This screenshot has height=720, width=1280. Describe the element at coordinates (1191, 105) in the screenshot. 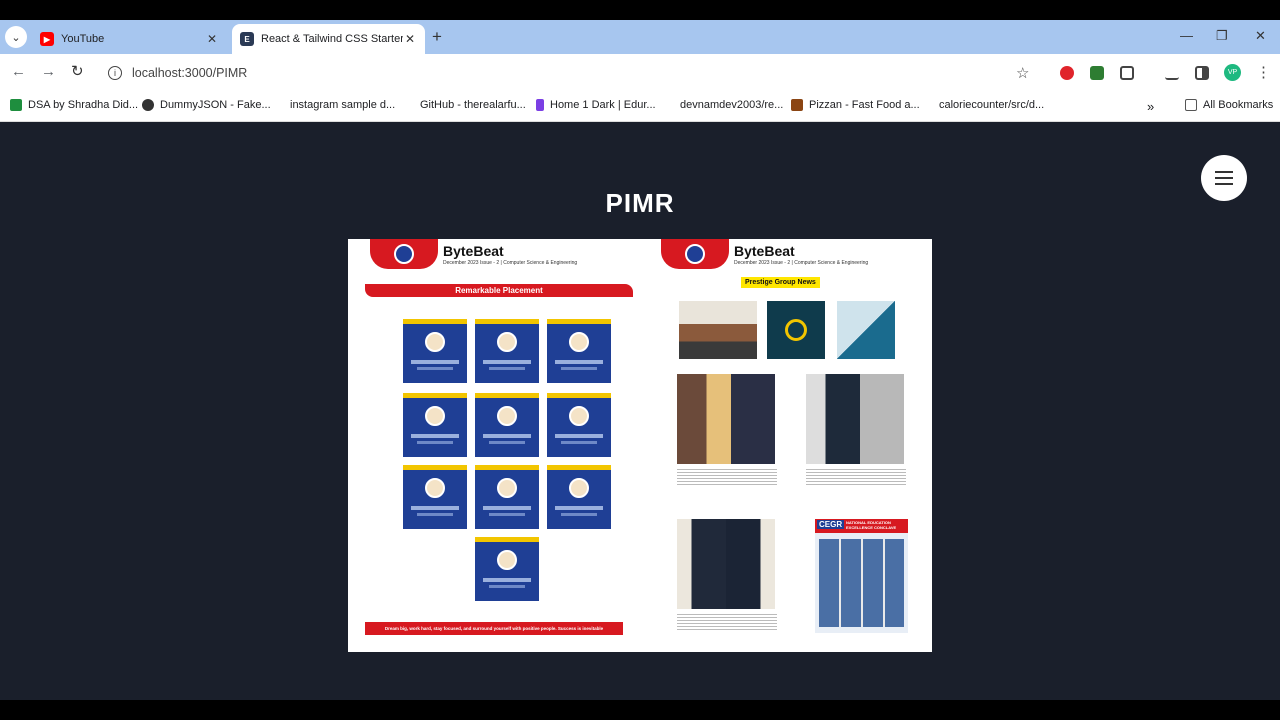

I see `folder-icon` at that location.